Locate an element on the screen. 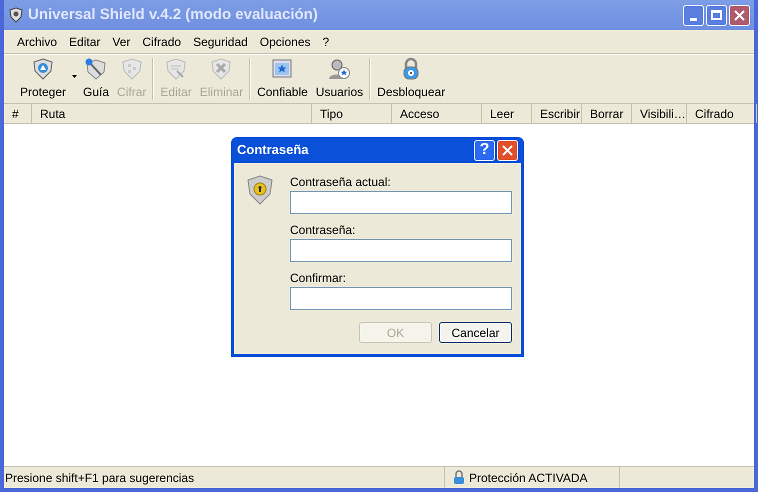 The image size is (758, 492). toolbar-button: Confiable is located at coordinates (282, 79).